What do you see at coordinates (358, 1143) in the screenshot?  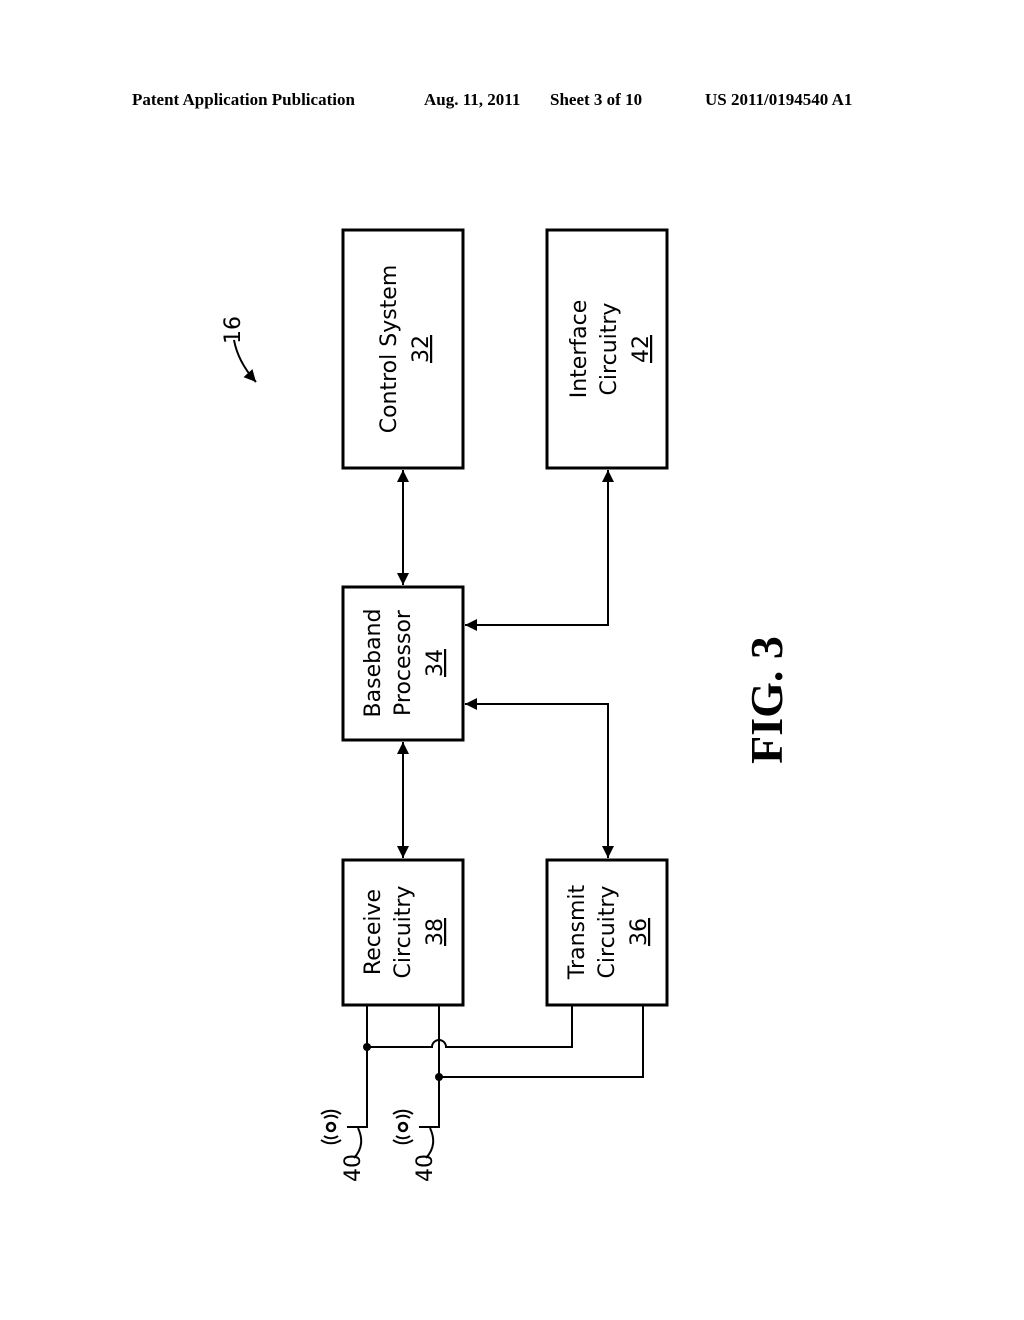 I see `antenna-1-leader` at bounding box center [358, 1143].